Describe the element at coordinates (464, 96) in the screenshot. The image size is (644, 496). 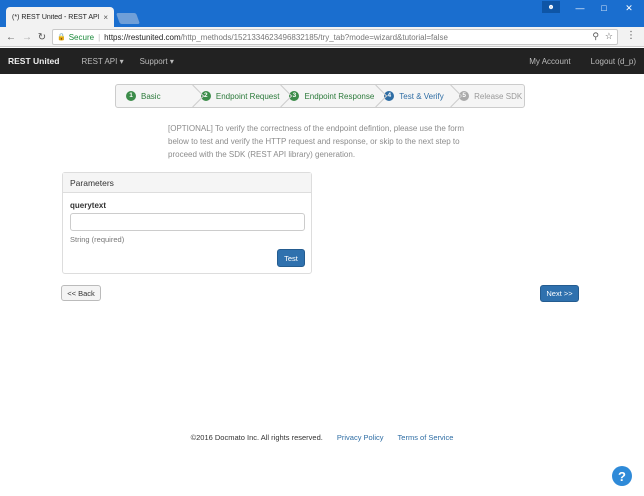
I see `step-number: 5` at that location.